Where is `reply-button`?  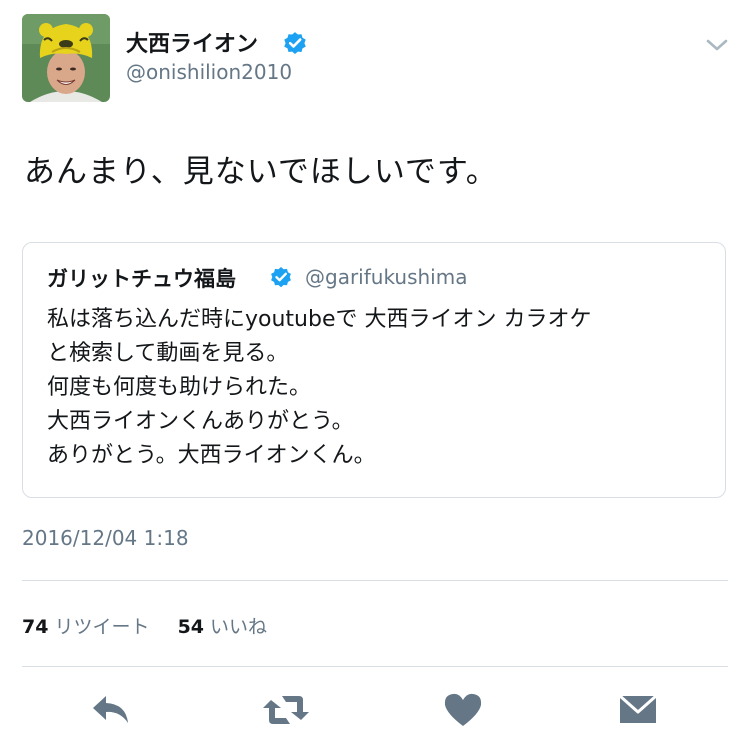 reply-button is located at coordinates (112, 710).